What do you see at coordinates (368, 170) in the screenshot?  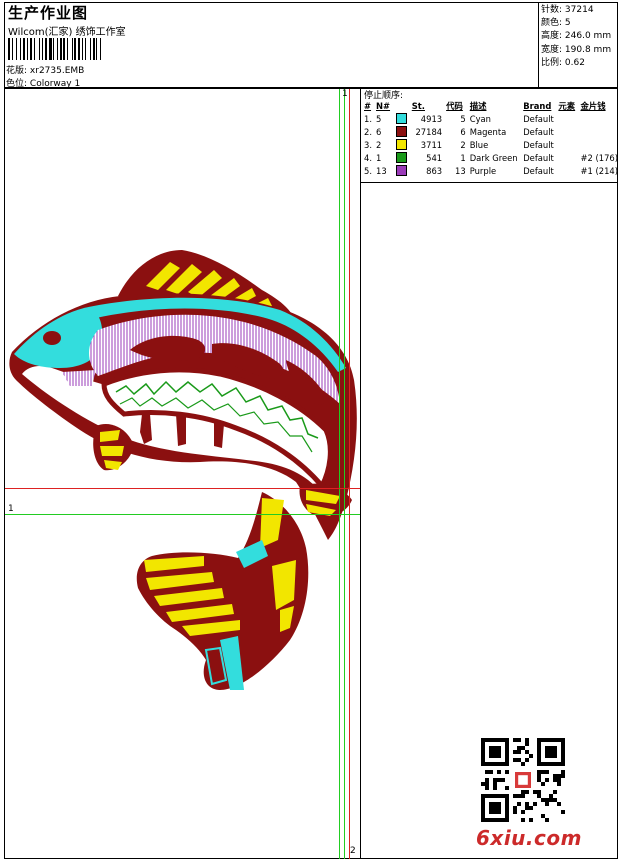 I see `row-index: 5.` at bounding box center [368, 170].